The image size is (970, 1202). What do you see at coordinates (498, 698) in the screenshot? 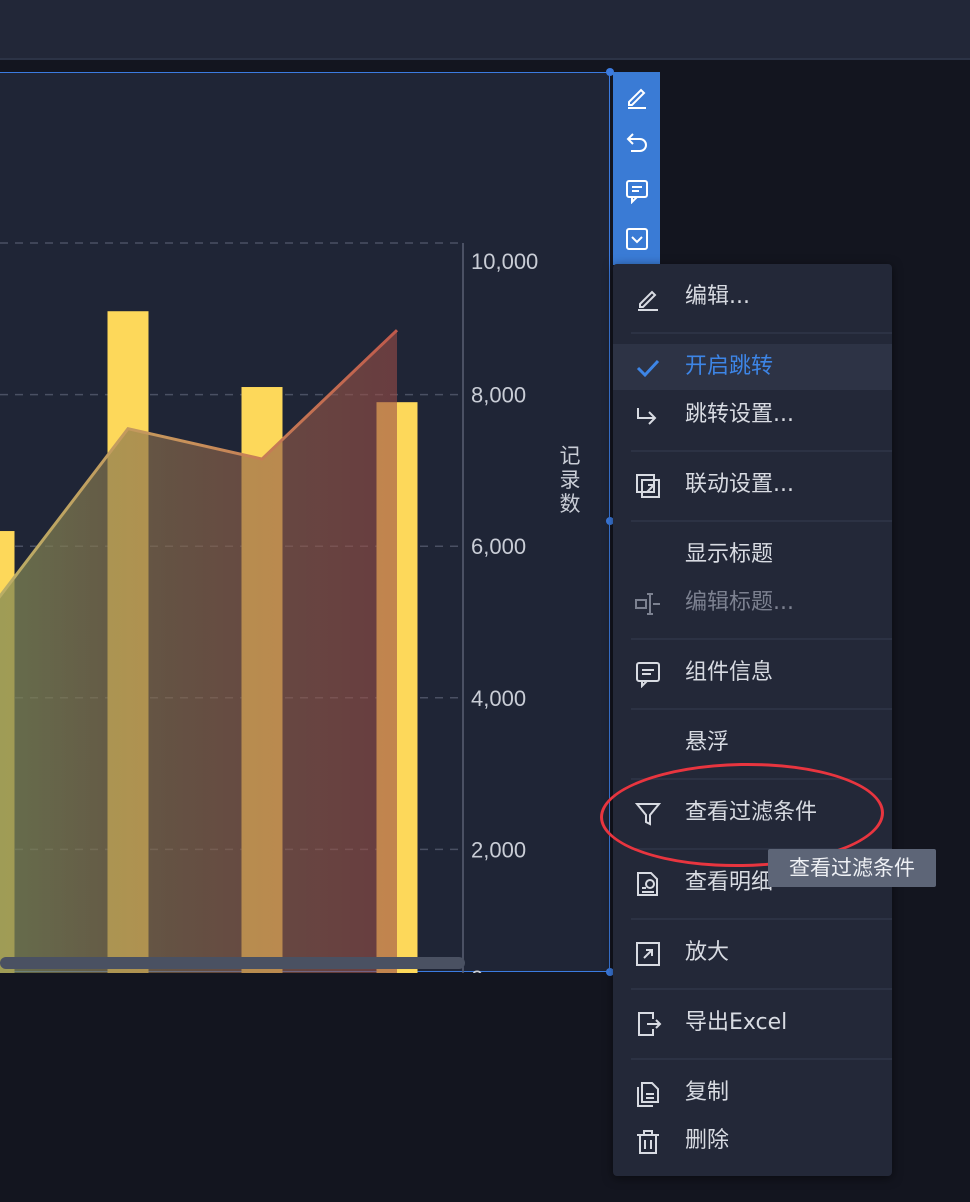
I see `y-tick-label: 4,000` at bounding box center [498, 698].